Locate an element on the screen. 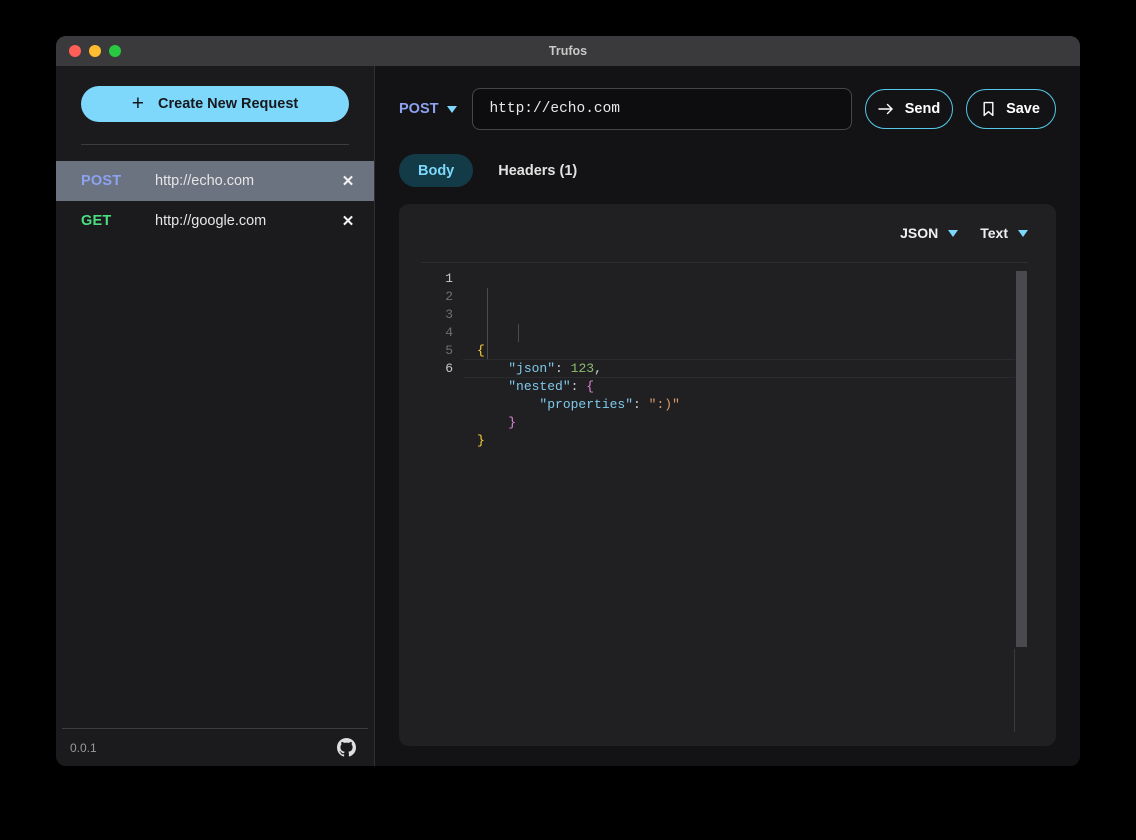 This screenshot has width=1136, height=840. http-method-selector: POST is located at coordinates (429, 109).